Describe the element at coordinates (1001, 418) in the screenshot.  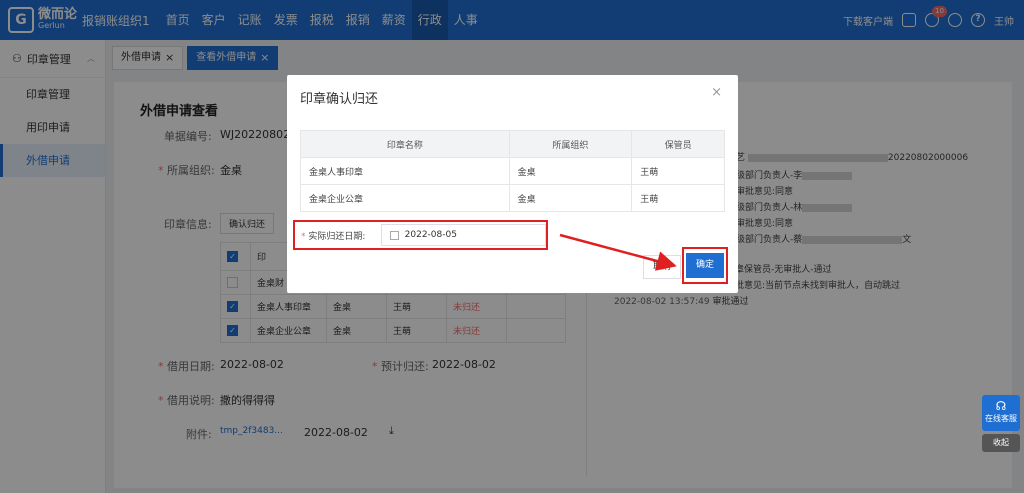
I see `service-label: 在线客服` at that location.